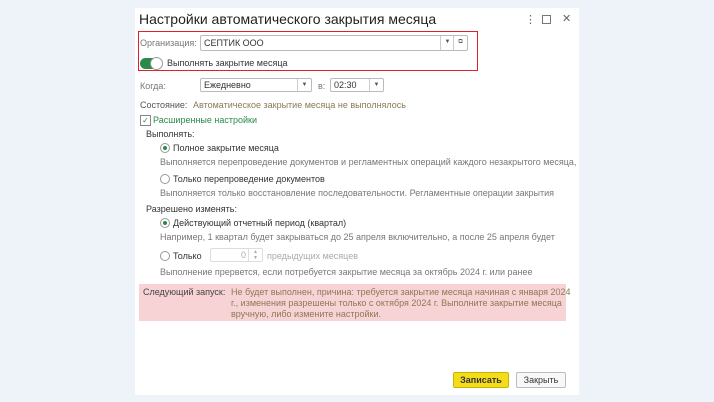 Image resolution: width=714 pixels, height=402 pixels. I want to click on current-period-label: Действующий отчетный период (квартал), so click(260, 223).